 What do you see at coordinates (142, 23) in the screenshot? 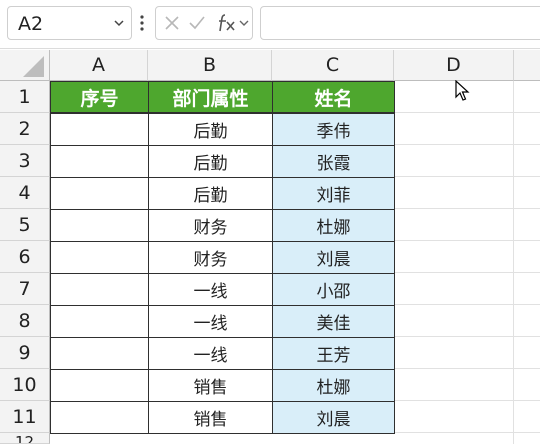
I see `more-options-icon` at bounding box center [142, 23].